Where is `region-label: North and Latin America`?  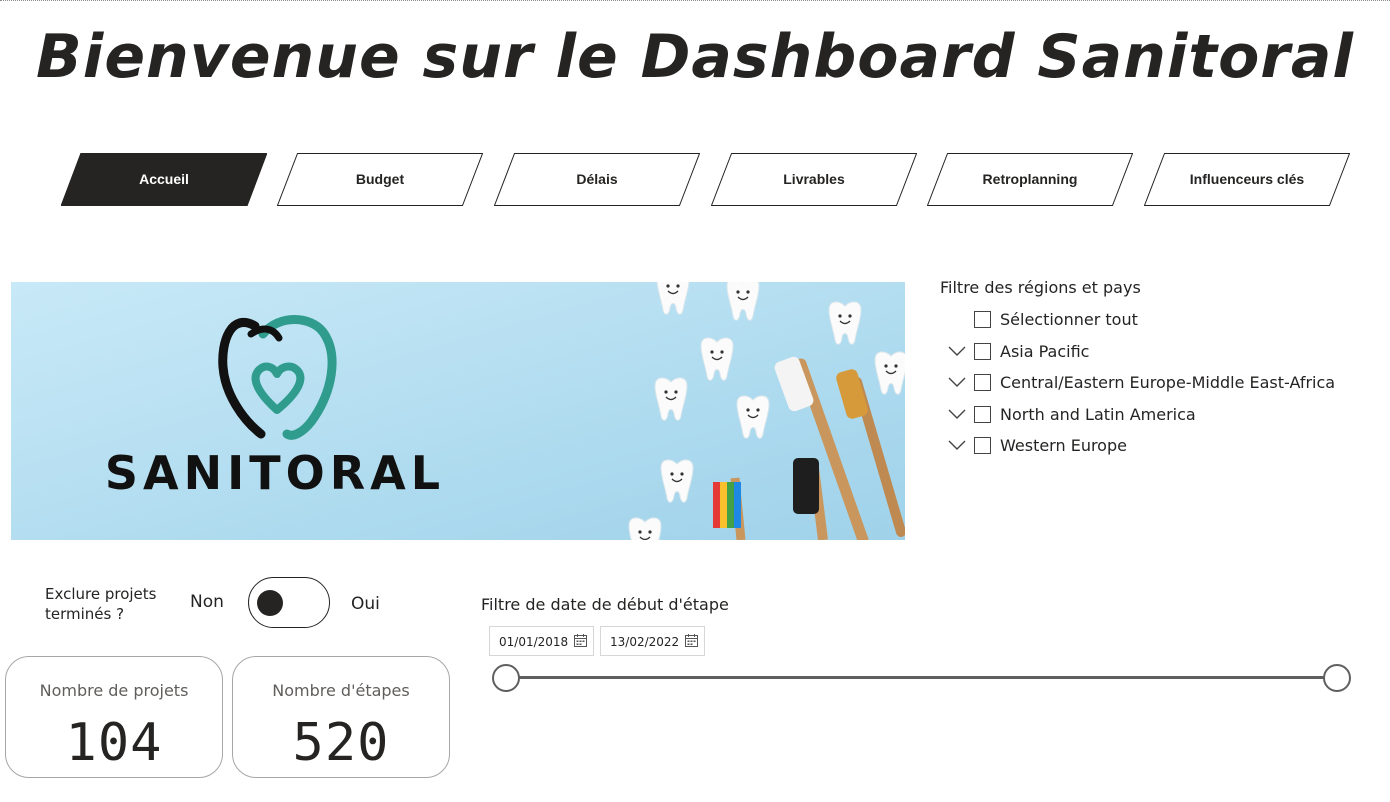
region-label: North and Latin America is located at coordinates (1098, 414).